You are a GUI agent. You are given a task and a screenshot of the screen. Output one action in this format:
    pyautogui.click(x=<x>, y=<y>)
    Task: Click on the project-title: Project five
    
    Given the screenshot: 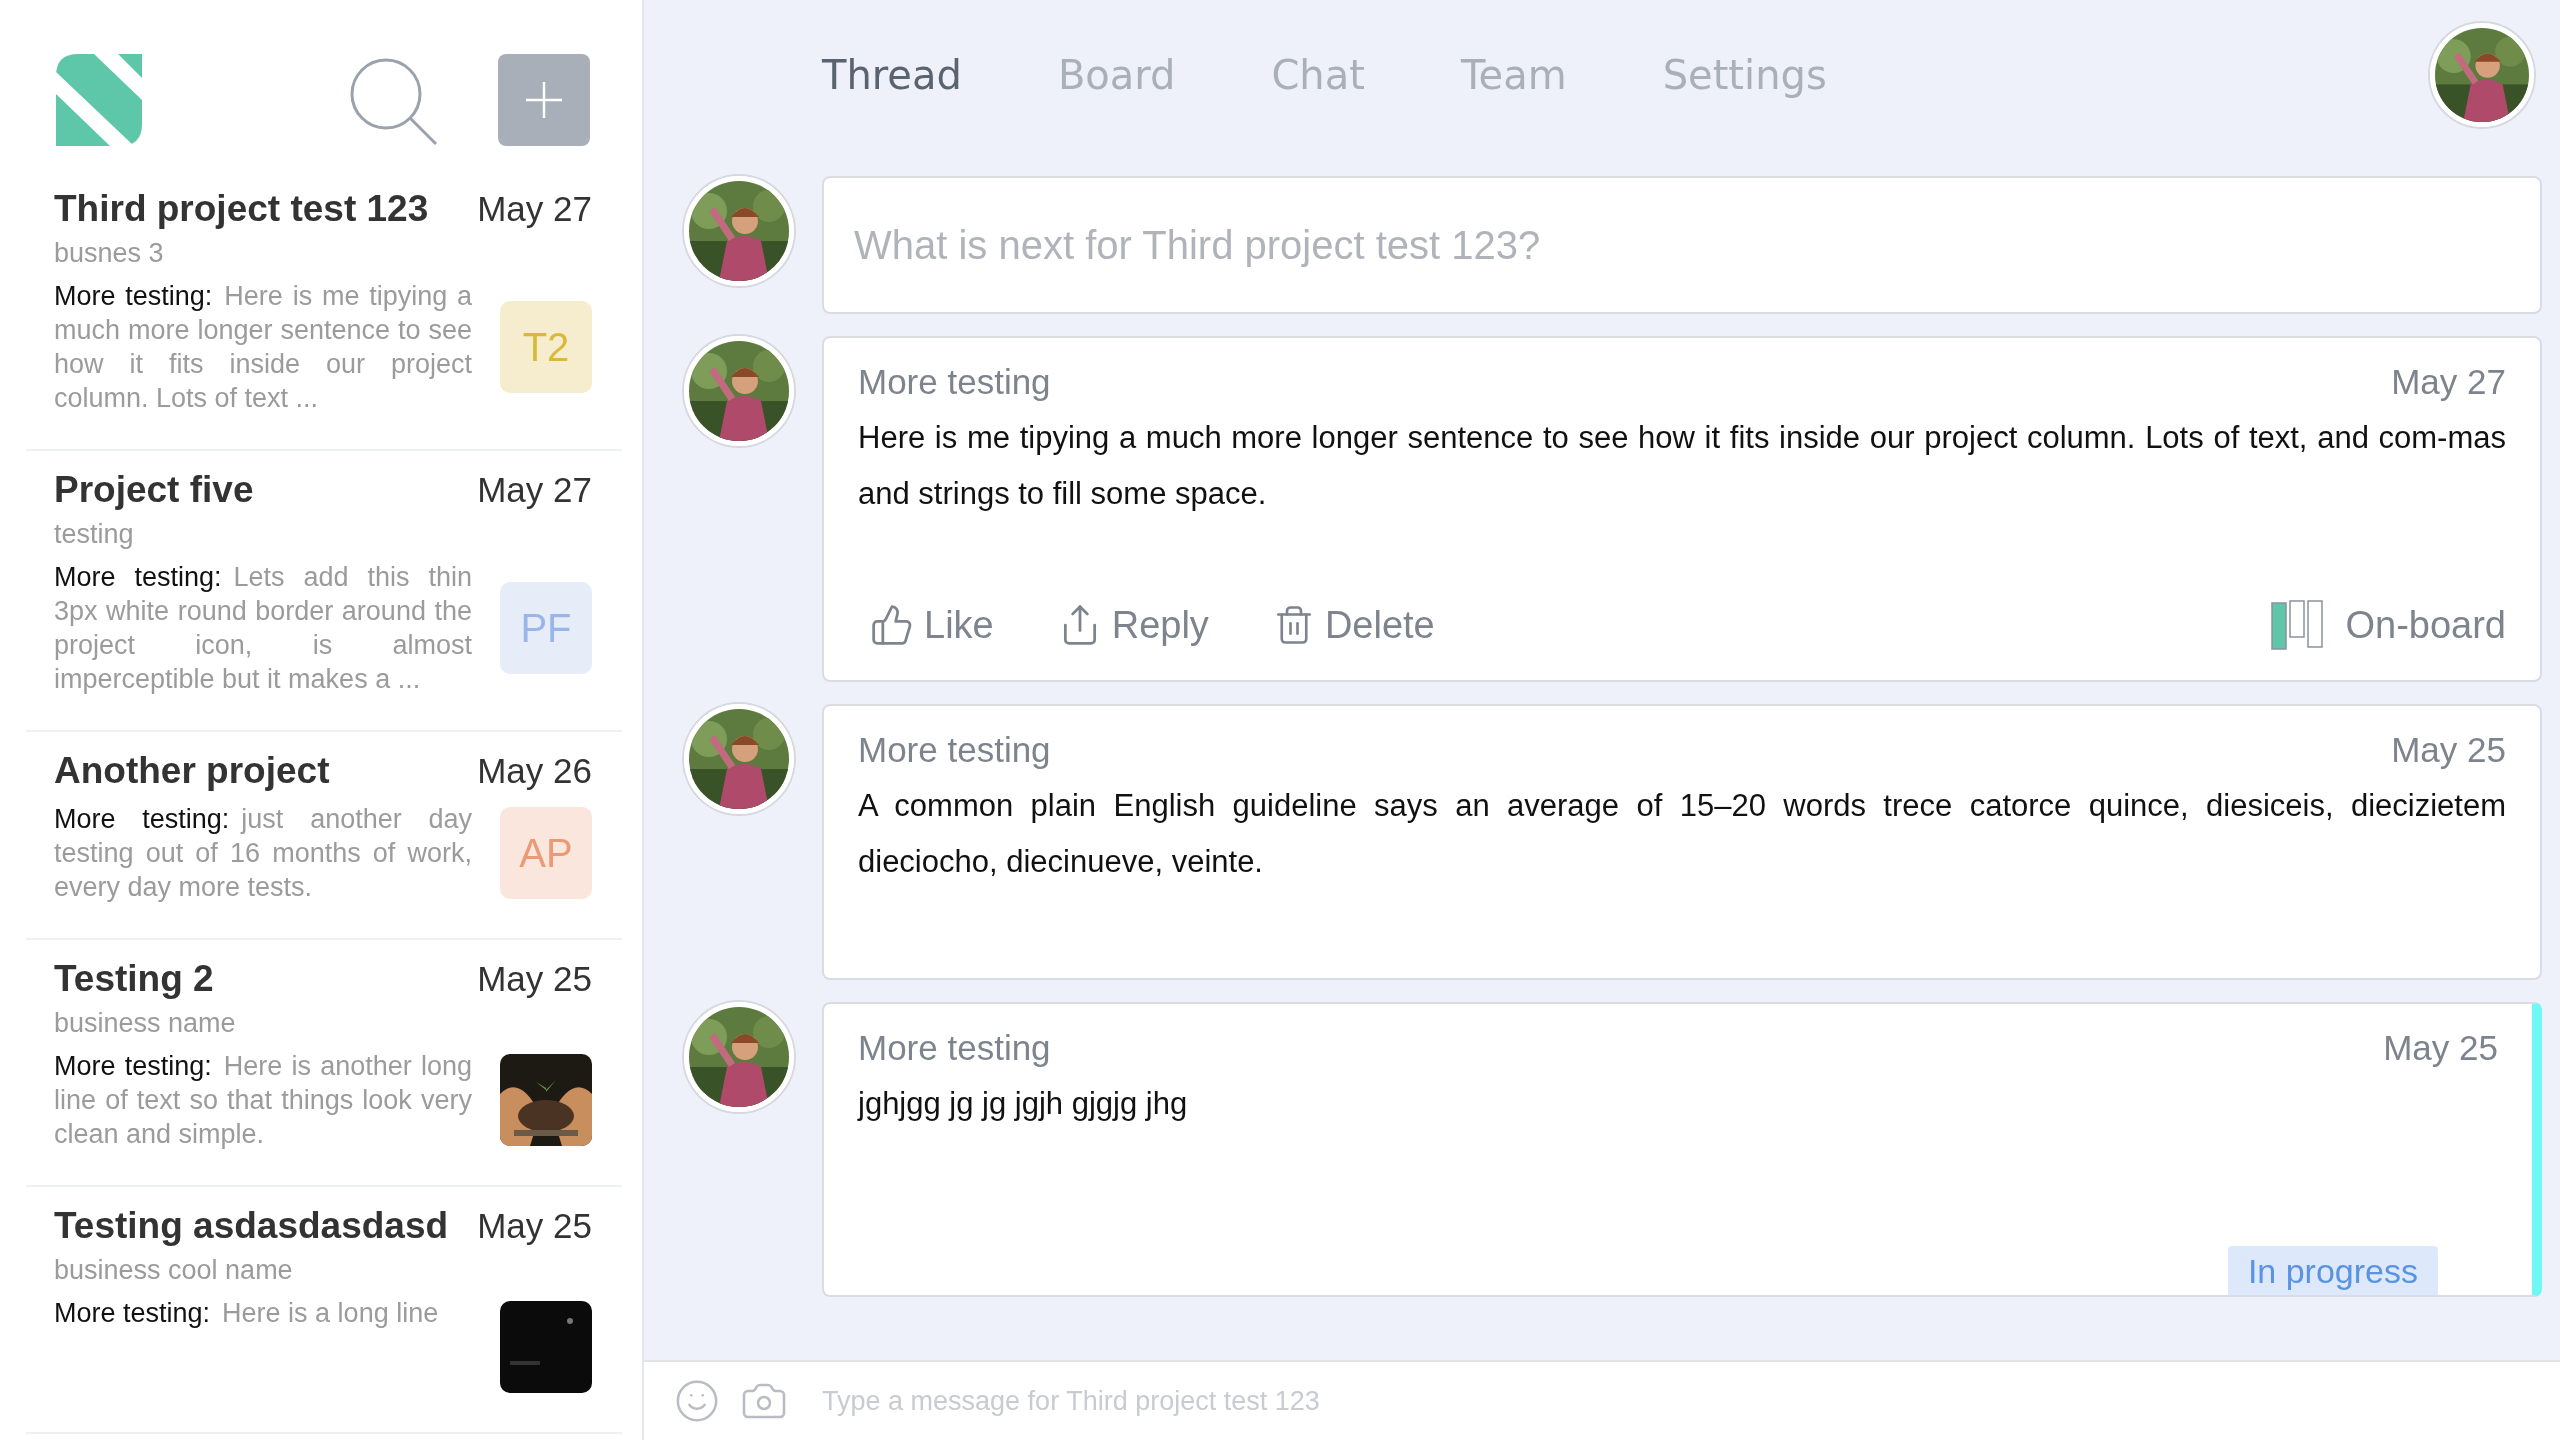 What is the action you would take?
    pyautogui.click(x=154, y=490)
    